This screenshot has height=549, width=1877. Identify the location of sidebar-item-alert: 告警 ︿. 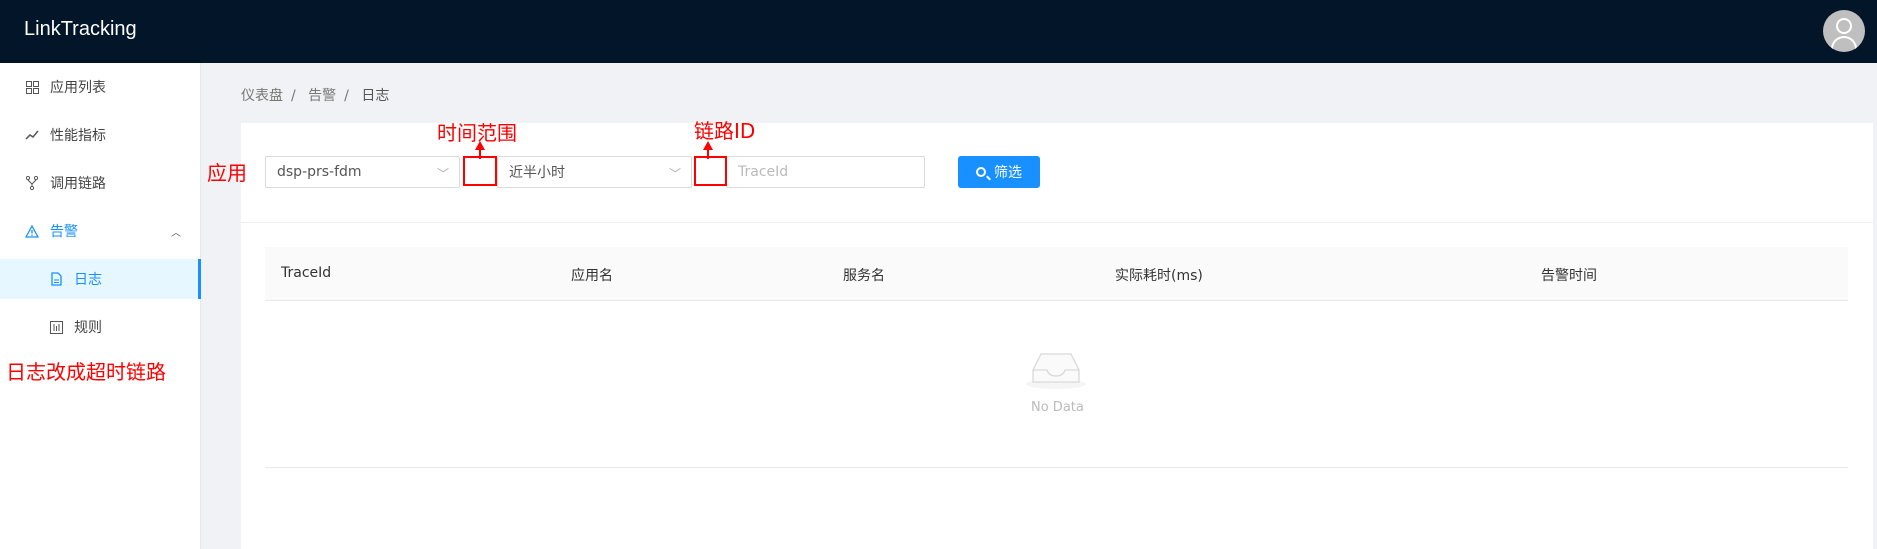
(100, 231).